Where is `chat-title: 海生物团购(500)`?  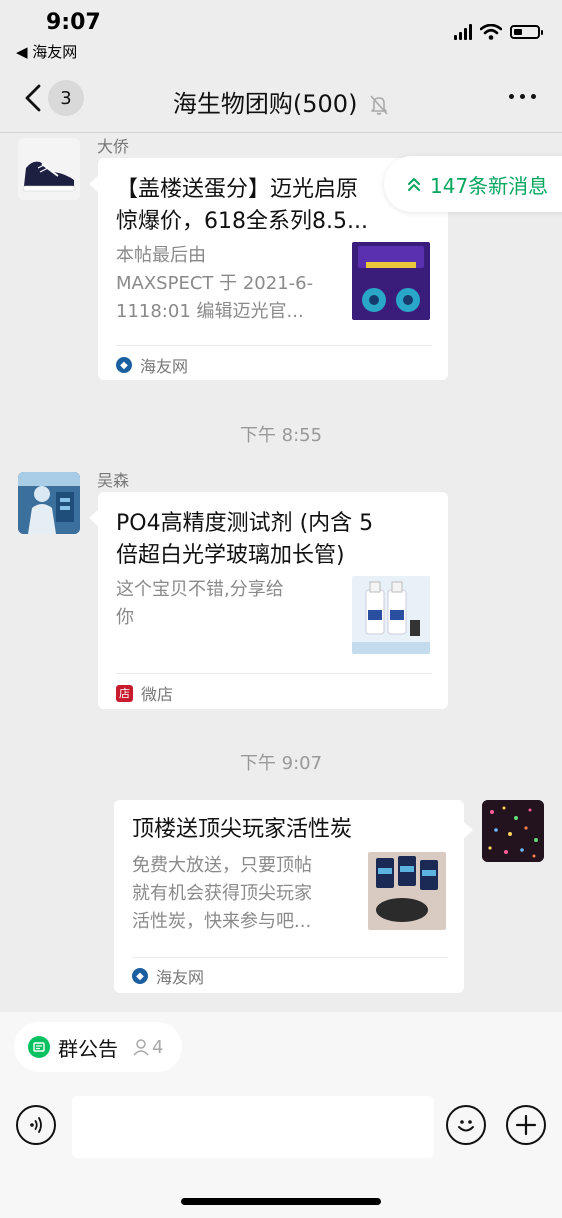
chat-title: 海生物团购(500) is located at coordinates (281, 101).